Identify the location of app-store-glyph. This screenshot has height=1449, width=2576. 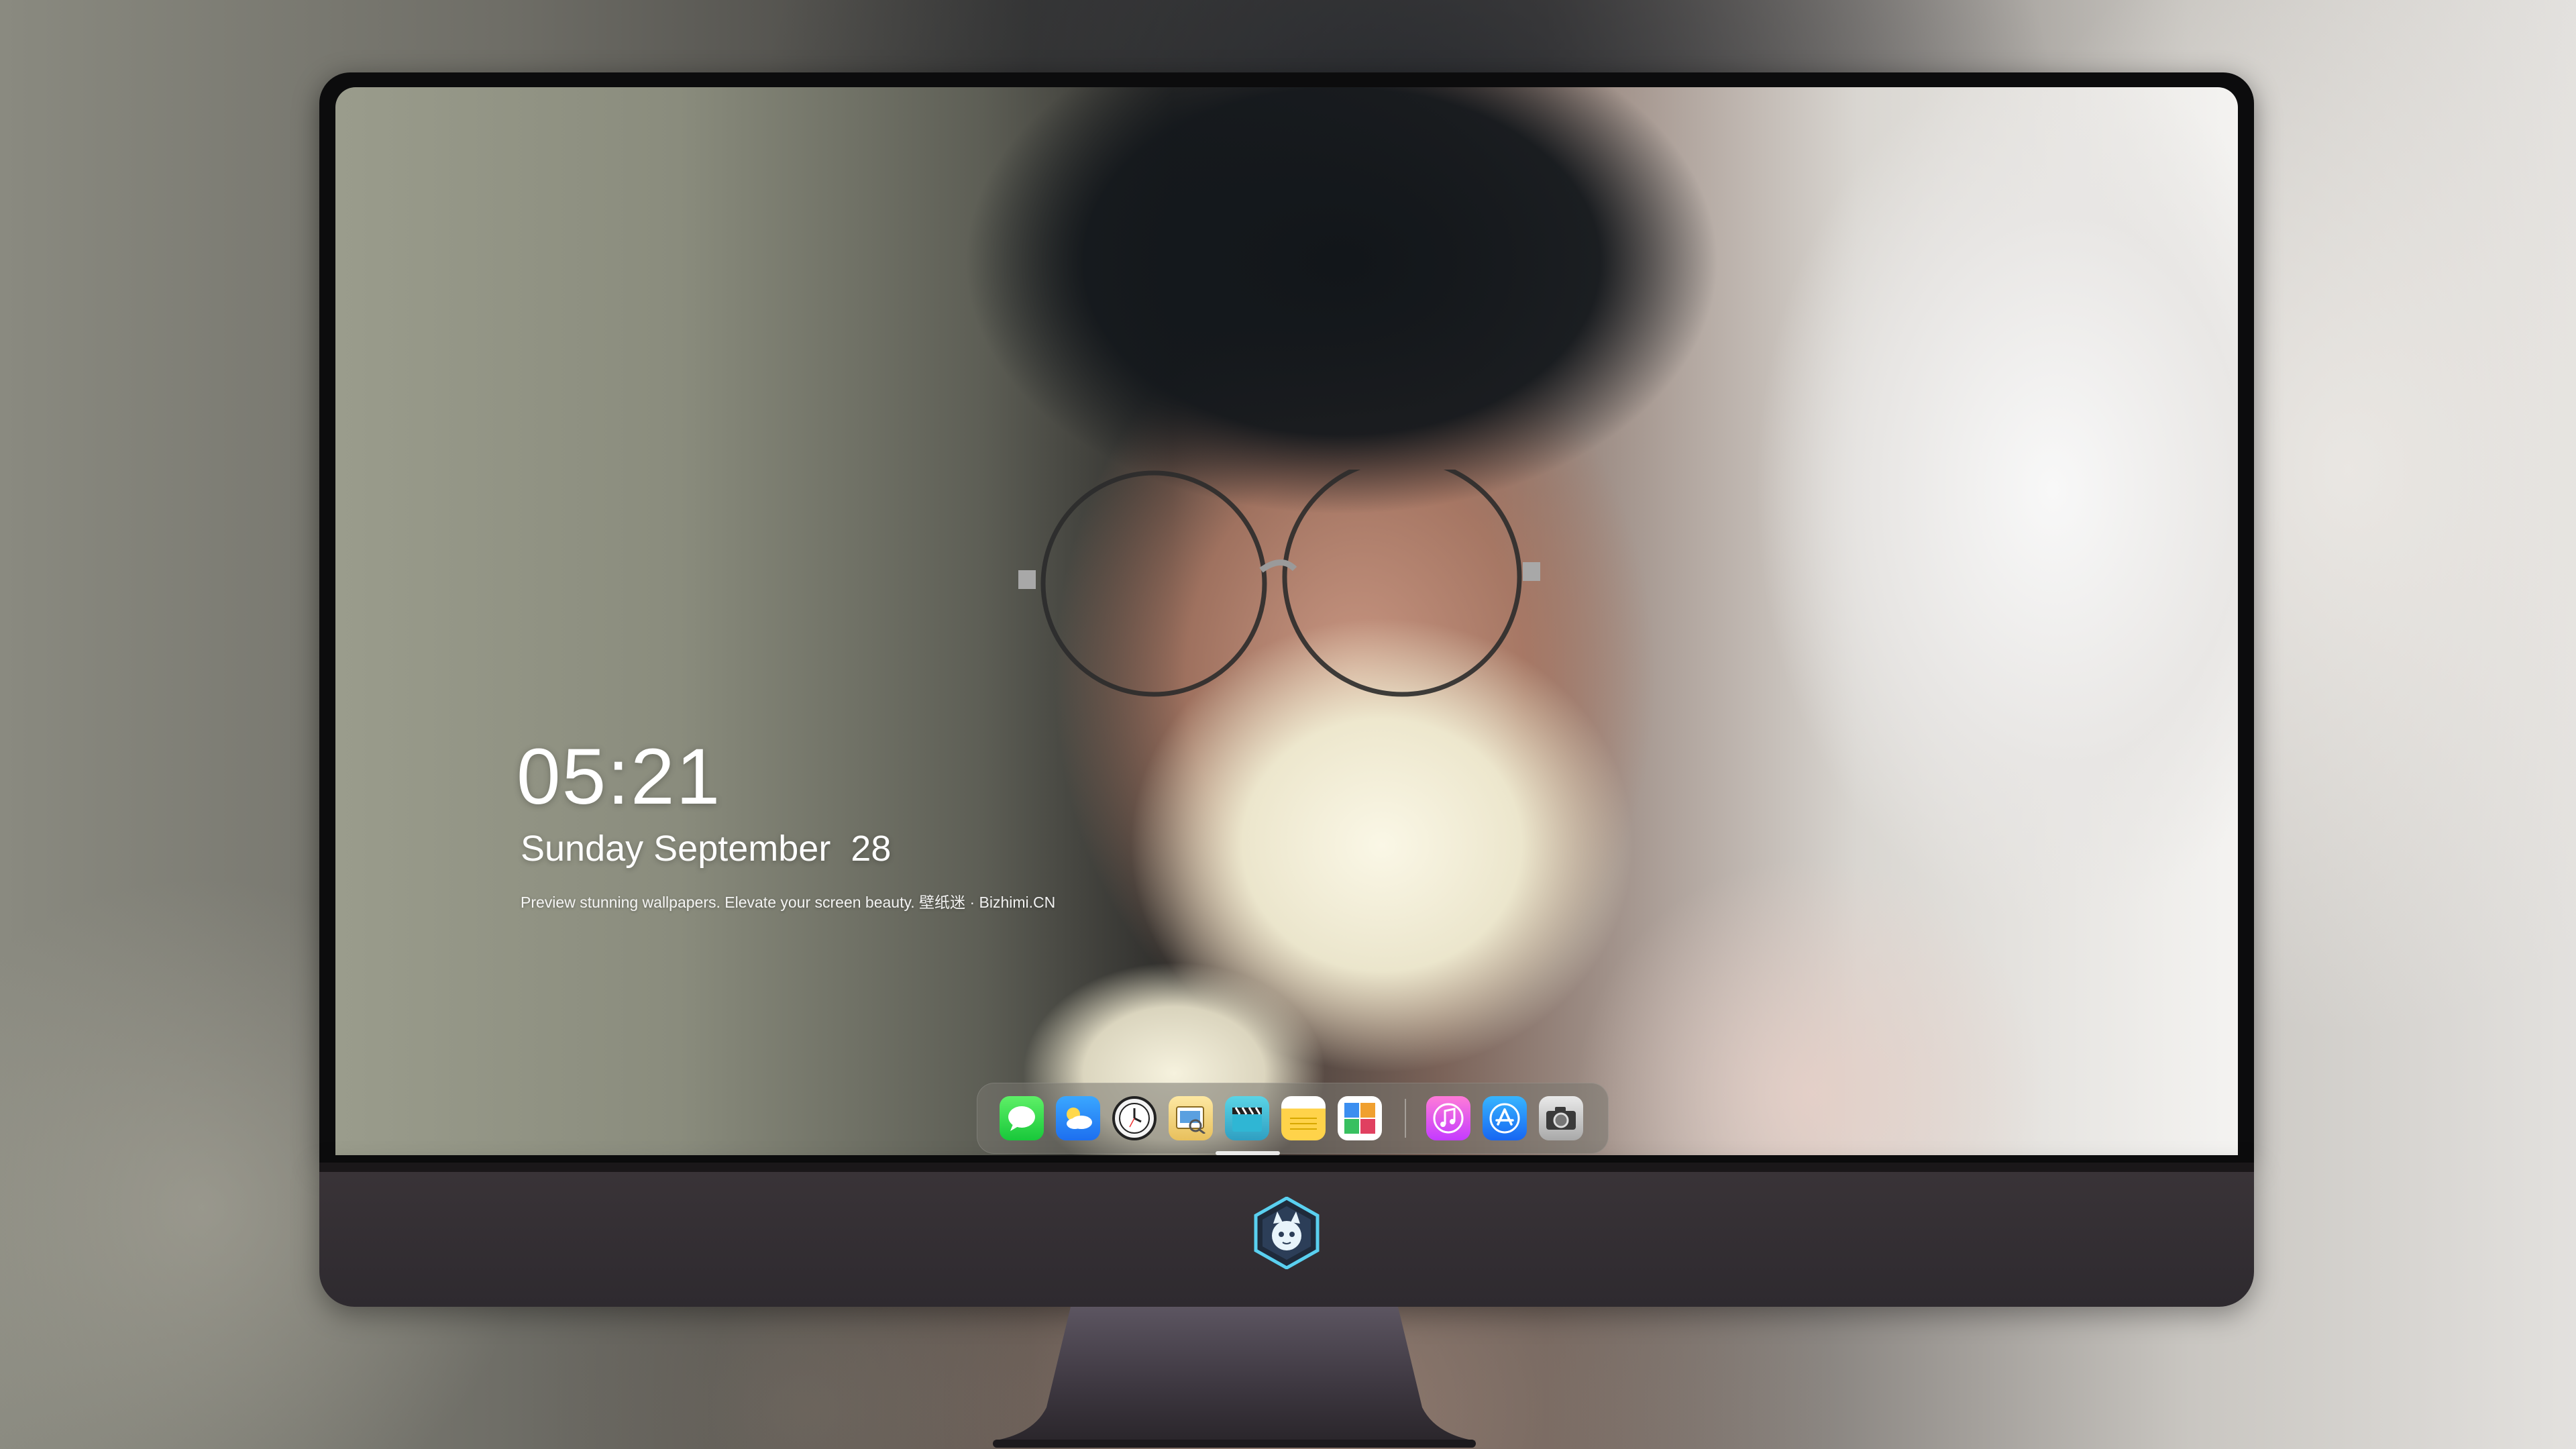
(1504, 1118).